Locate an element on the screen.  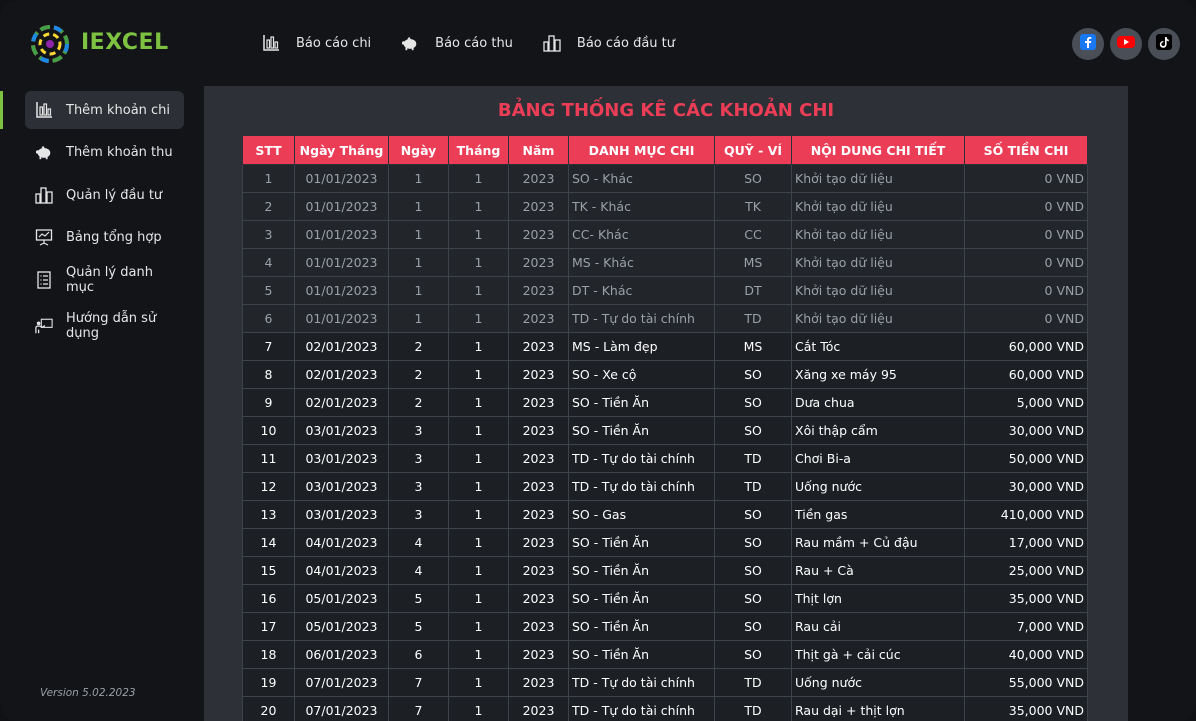
column-header-ngay: Ngày is located at coordinates (418, 150).